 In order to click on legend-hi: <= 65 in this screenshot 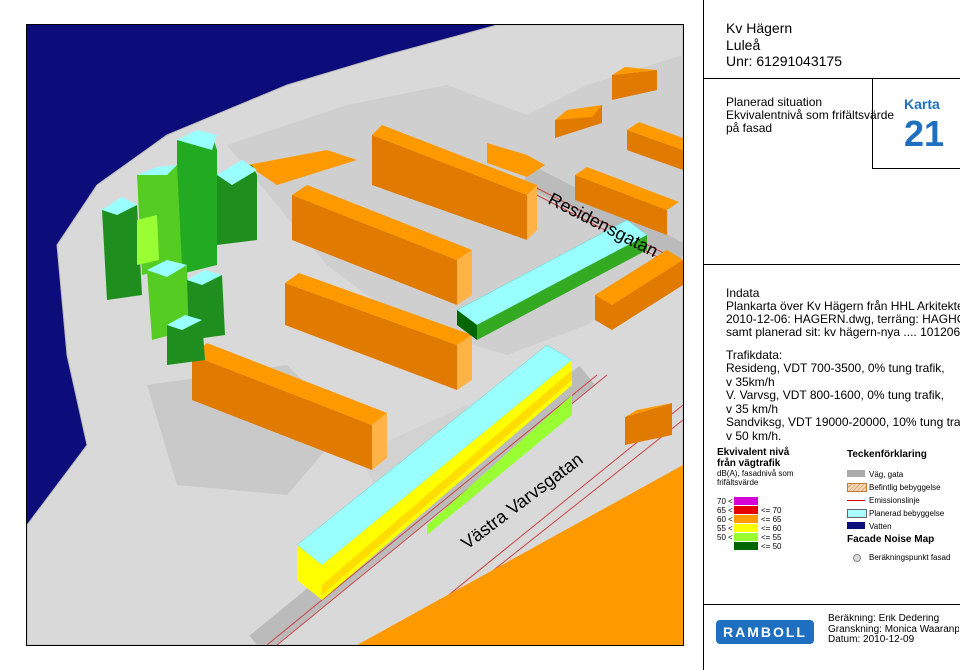, I will do `click(771, 519)`.